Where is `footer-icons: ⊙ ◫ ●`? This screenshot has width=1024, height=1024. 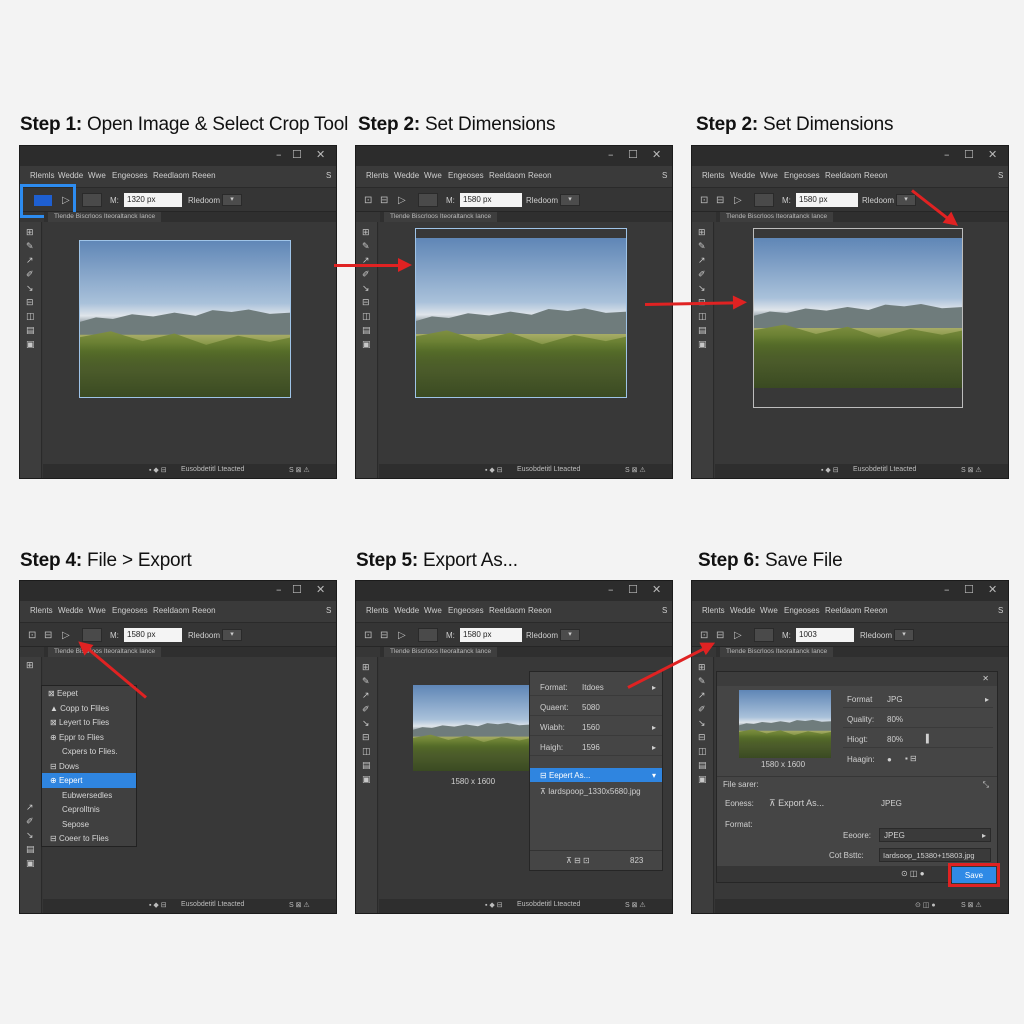
footer-icons: ⊙ ◫ ● is located at coordinates (913, 873).